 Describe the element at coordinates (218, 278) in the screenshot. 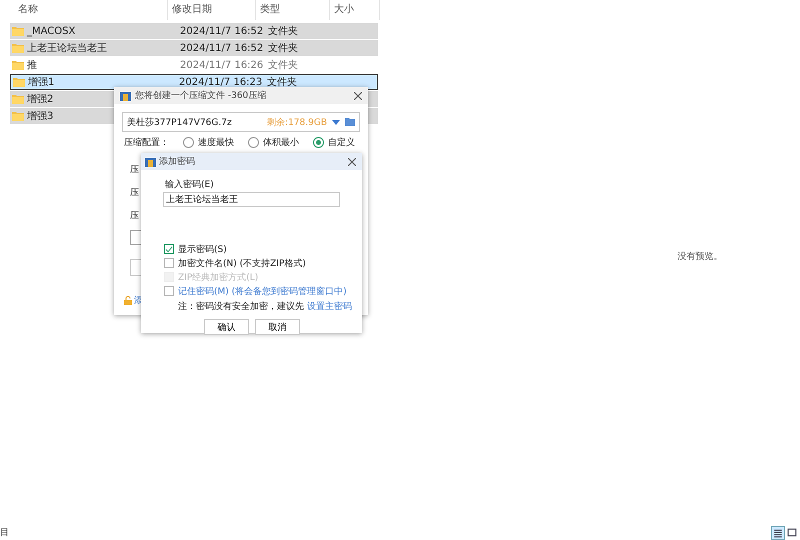

I see `option-label: ZIP经典加密方式(L)` at that location.